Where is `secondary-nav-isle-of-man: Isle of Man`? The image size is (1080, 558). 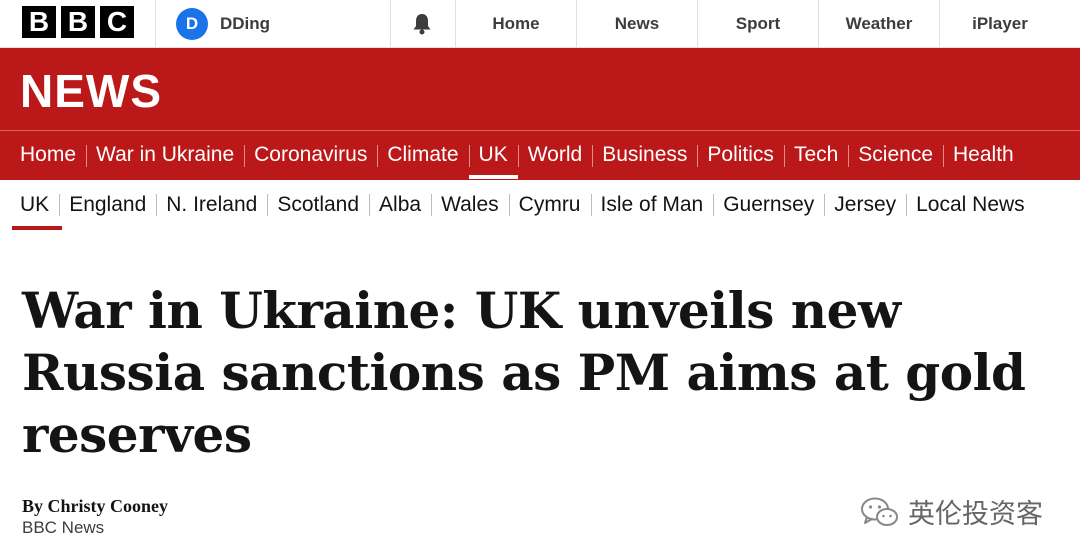 secondary-nav-isle-of-man: Isle of Man is located at coordinates (652, 205).